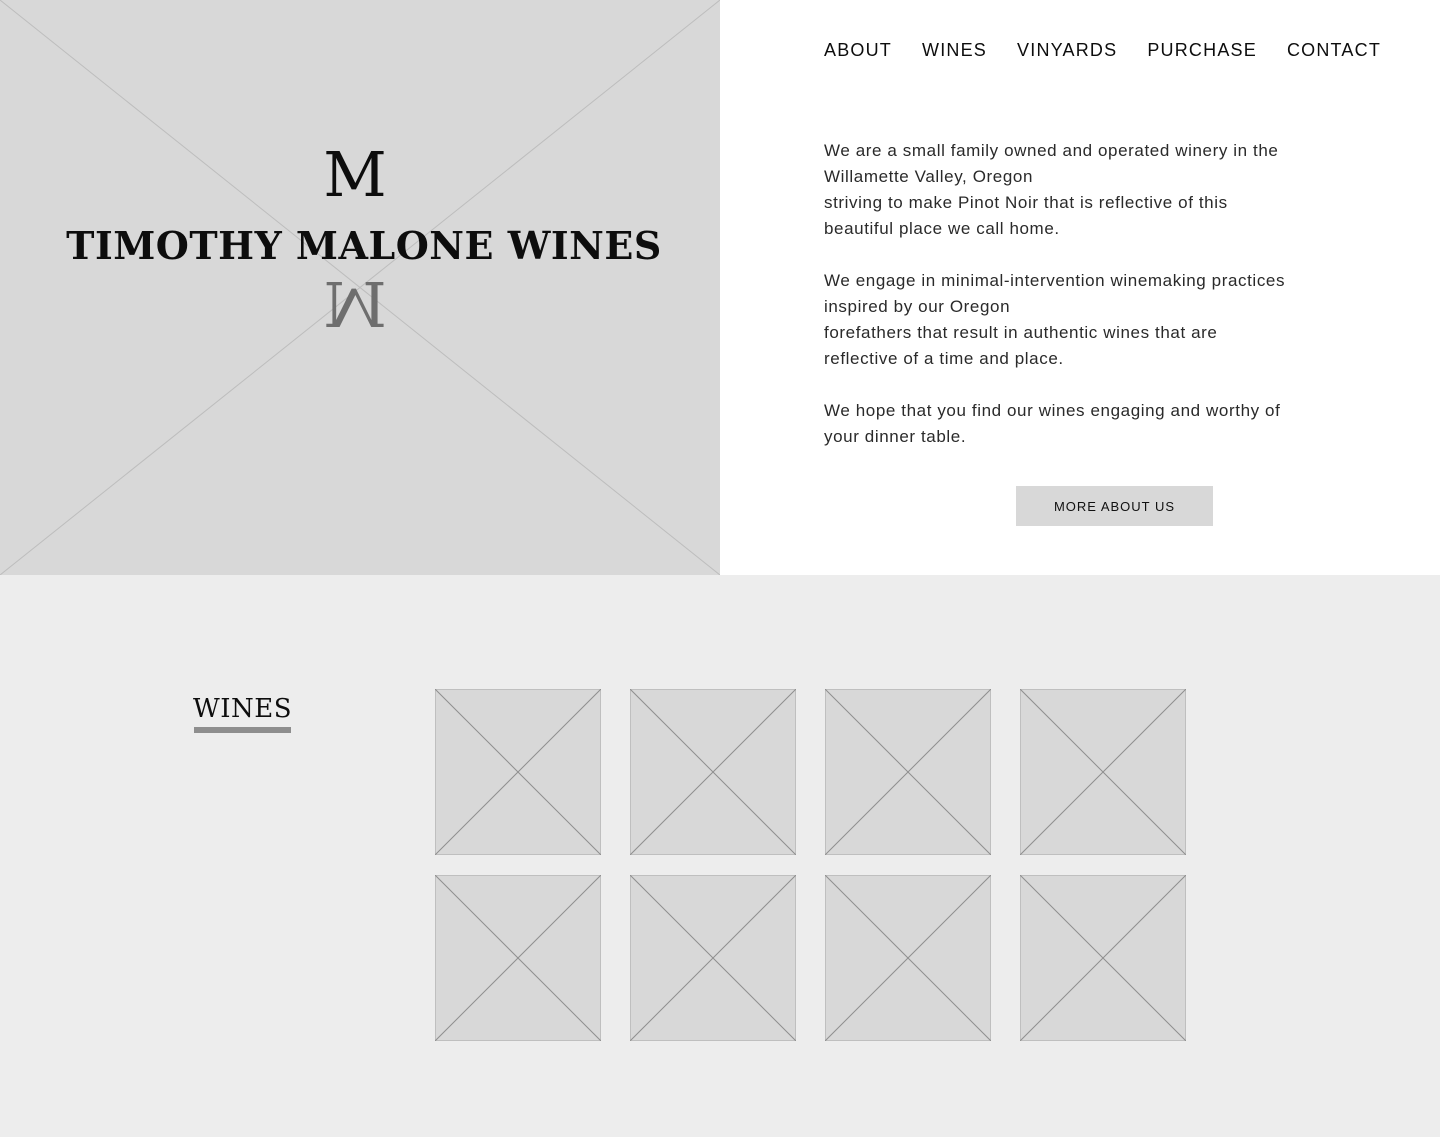  Describe the element at coordinates (355, 303) in the screenshot. I see `logo-monogram-reflection: M` at that location.